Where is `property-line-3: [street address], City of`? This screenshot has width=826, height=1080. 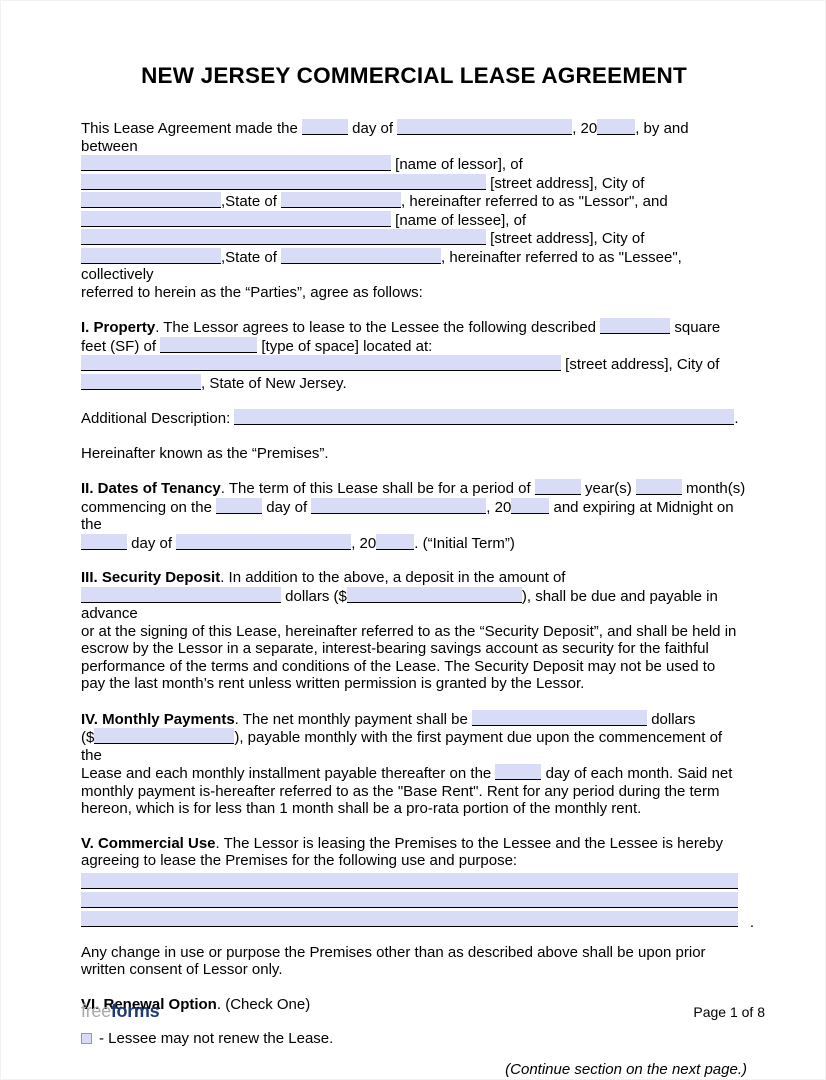
property-line-3: [street address], City of is located at coordinates (414, 364).